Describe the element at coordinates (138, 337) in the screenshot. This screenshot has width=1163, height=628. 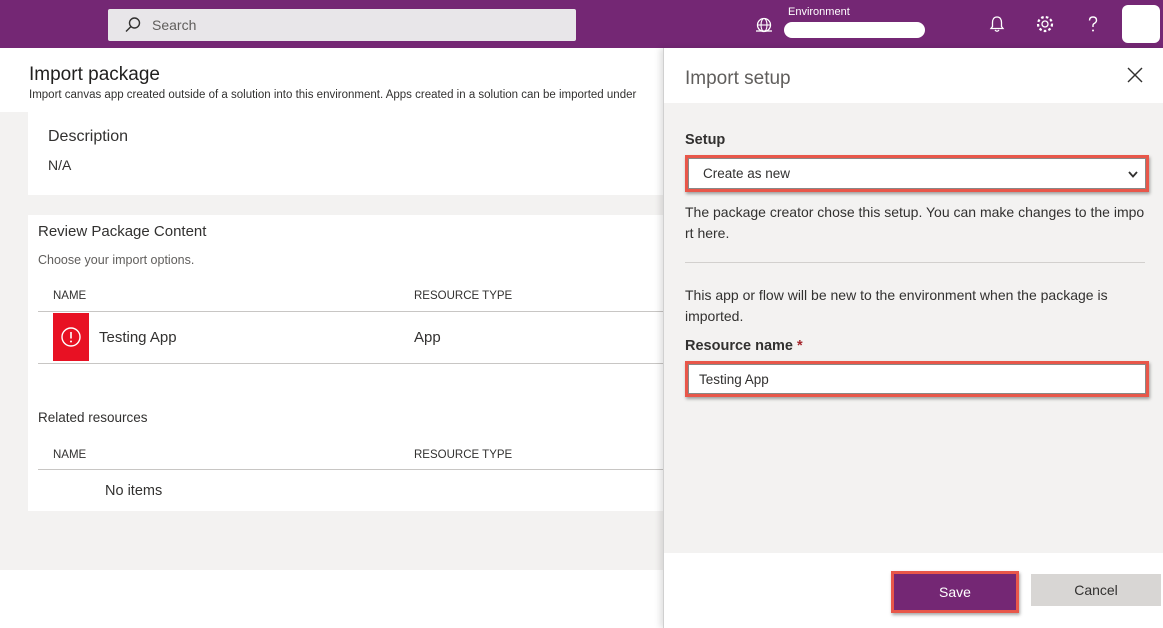
I see `row-name: Testing App` at that location.